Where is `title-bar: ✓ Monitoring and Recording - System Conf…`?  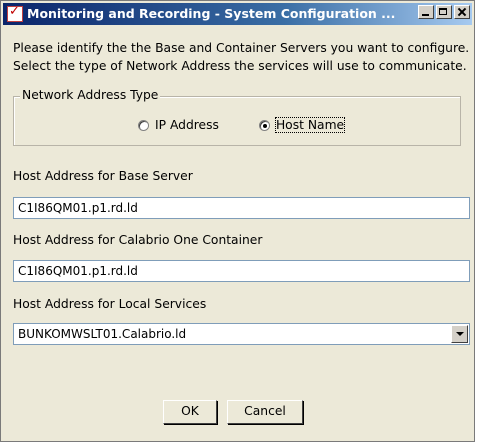 title-bar: ✓ Monitoring and Recording - System Conf… is located at coordinates (237, 14).